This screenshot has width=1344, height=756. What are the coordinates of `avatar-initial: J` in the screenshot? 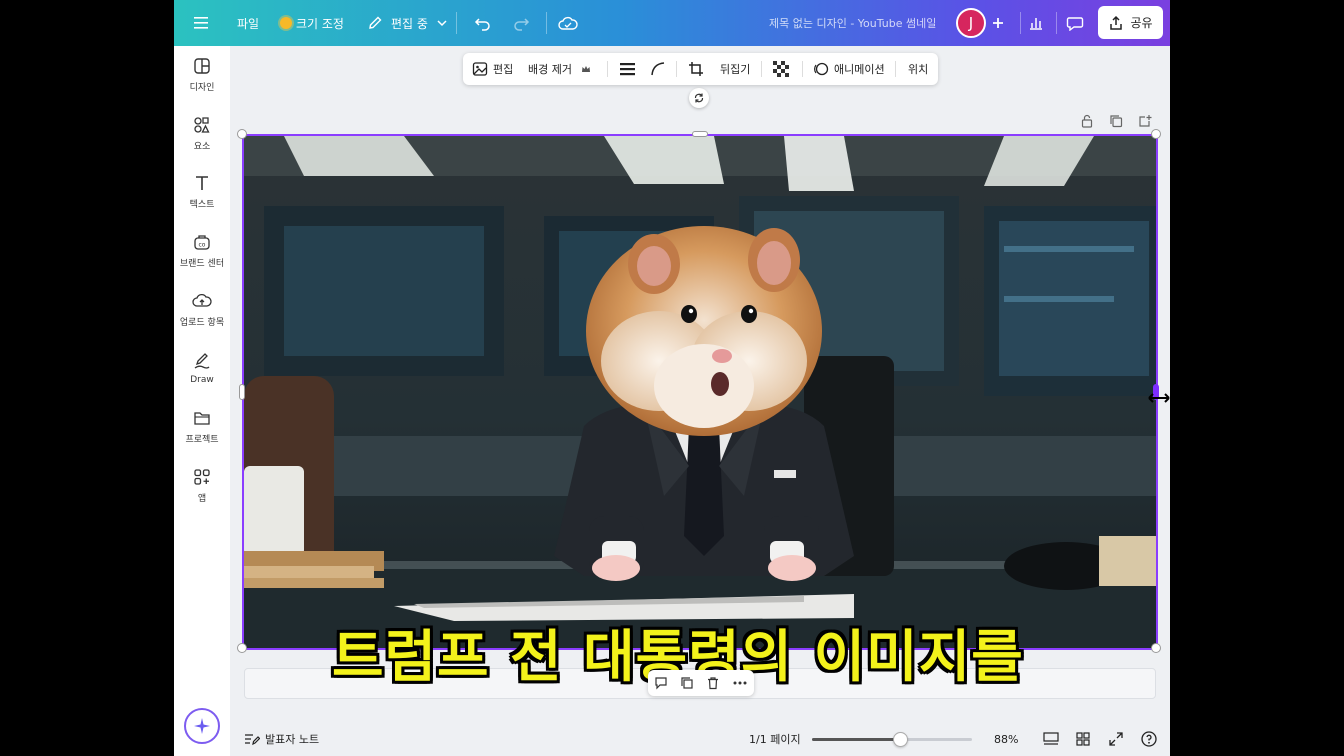 It's located at (971, 23).